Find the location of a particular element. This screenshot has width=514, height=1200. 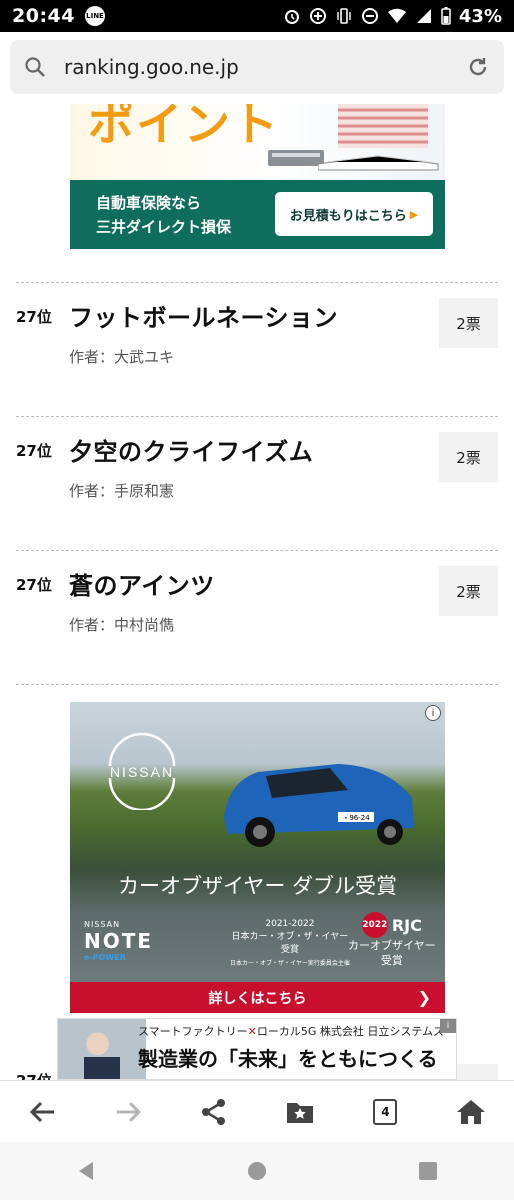

tabs-button: 4 is located at coordinates (385, 1112).